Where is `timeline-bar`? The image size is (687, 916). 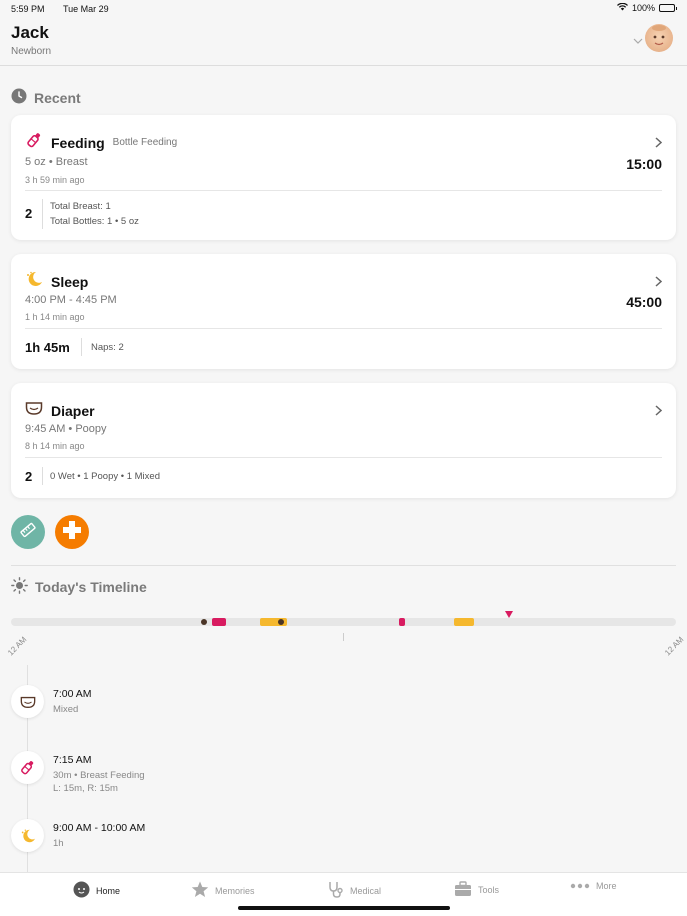
timeline-bar is located at coordinates (343, 622).